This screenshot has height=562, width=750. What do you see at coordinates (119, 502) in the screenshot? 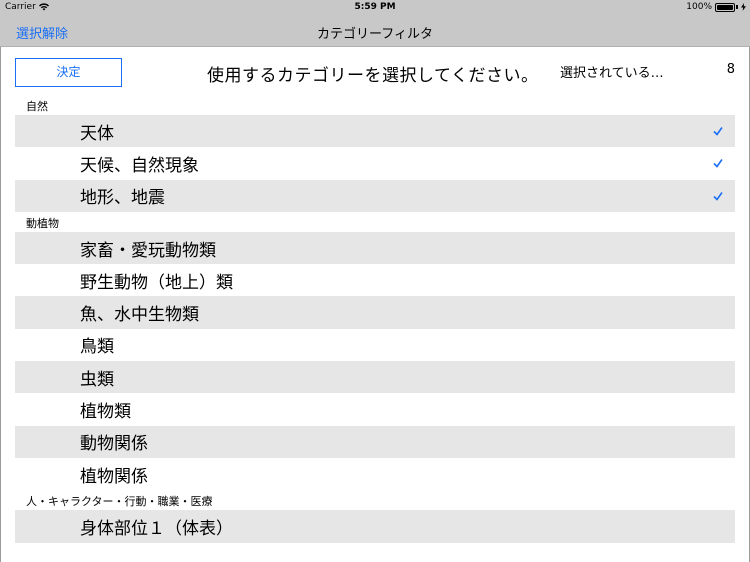
I see `section-header: 人・キャラクター・行動・職業・医療` at bounding box center [119, 502].